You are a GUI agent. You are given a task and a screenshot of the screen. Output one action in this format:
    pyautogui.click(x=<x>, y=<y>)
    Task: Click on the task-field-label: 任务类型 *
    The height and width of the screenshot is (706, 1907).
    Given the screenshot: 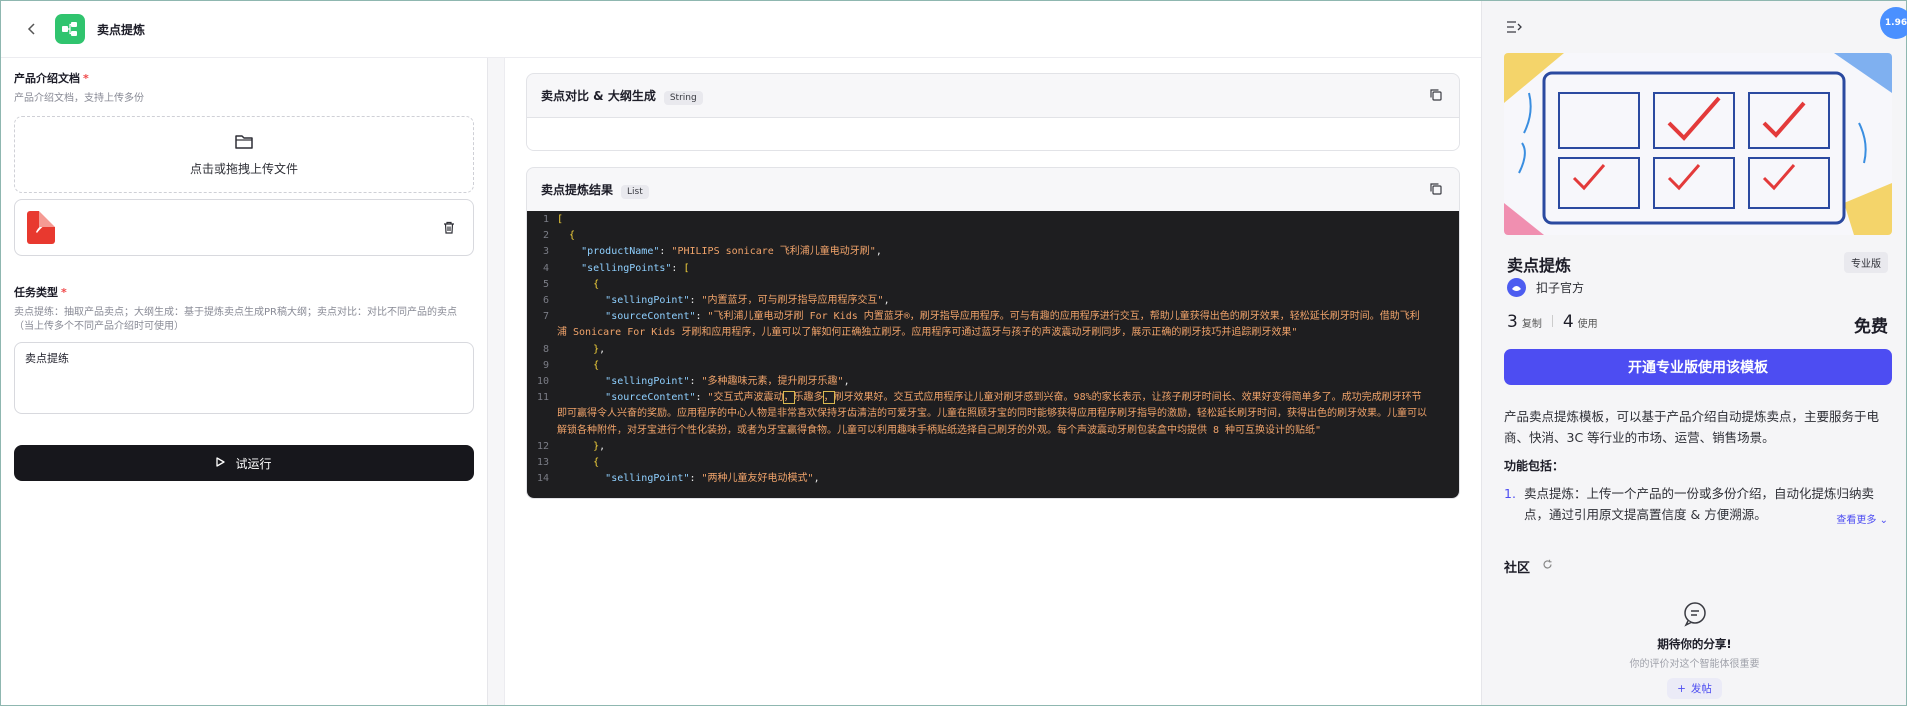 What is the action you would take?
    pyautogui.click(x=40, y=292)
    